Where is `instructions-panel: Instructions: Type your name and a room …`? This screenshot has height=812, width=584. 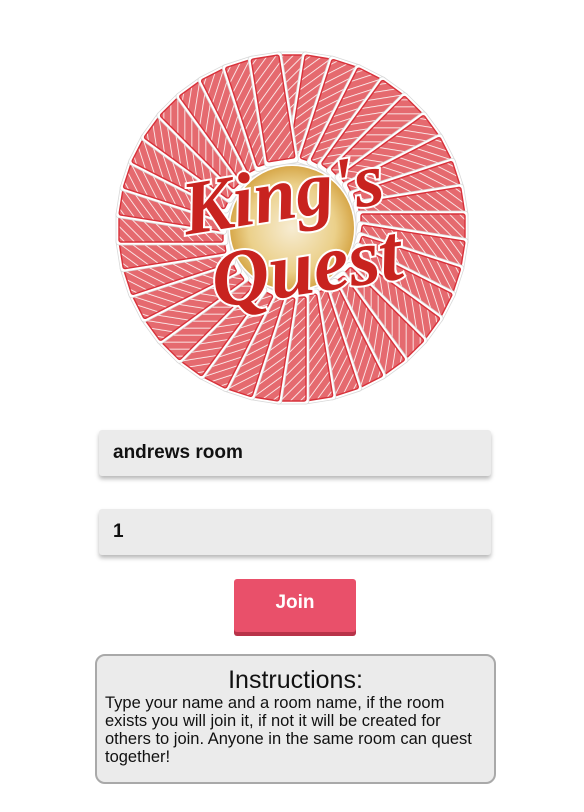 instructions-panel: Instructions: Type your name and a room … is located at coordinates (295, 719).